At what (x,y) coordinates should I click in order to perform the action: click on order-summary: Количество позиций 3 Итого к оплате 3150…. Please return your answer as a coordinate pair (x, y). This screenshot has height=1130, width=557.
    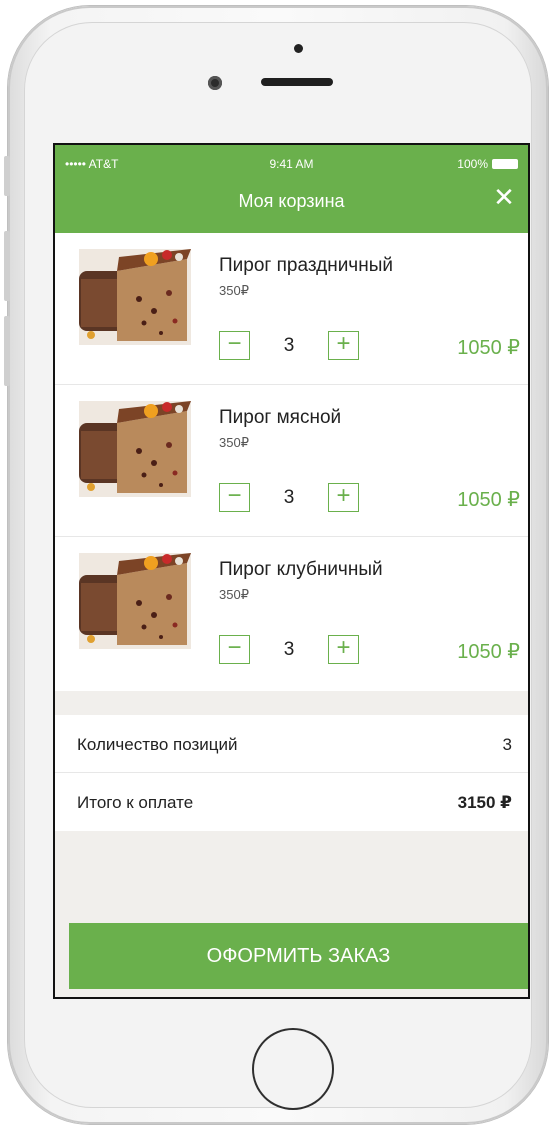
    Looking at the image, I should click on (291, 773).